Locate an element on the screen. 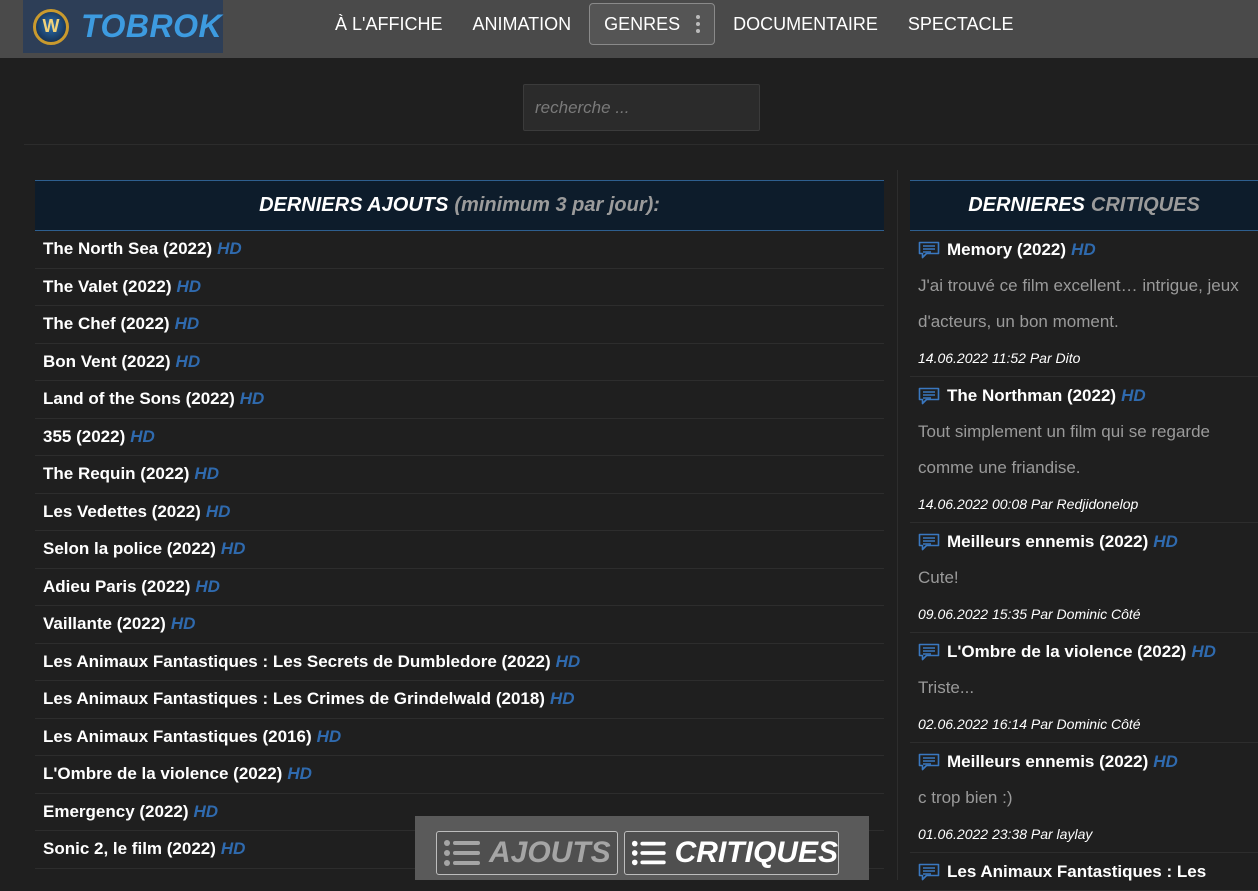  ajouts-button: AJOUTS is located at coordinates (527, 853).